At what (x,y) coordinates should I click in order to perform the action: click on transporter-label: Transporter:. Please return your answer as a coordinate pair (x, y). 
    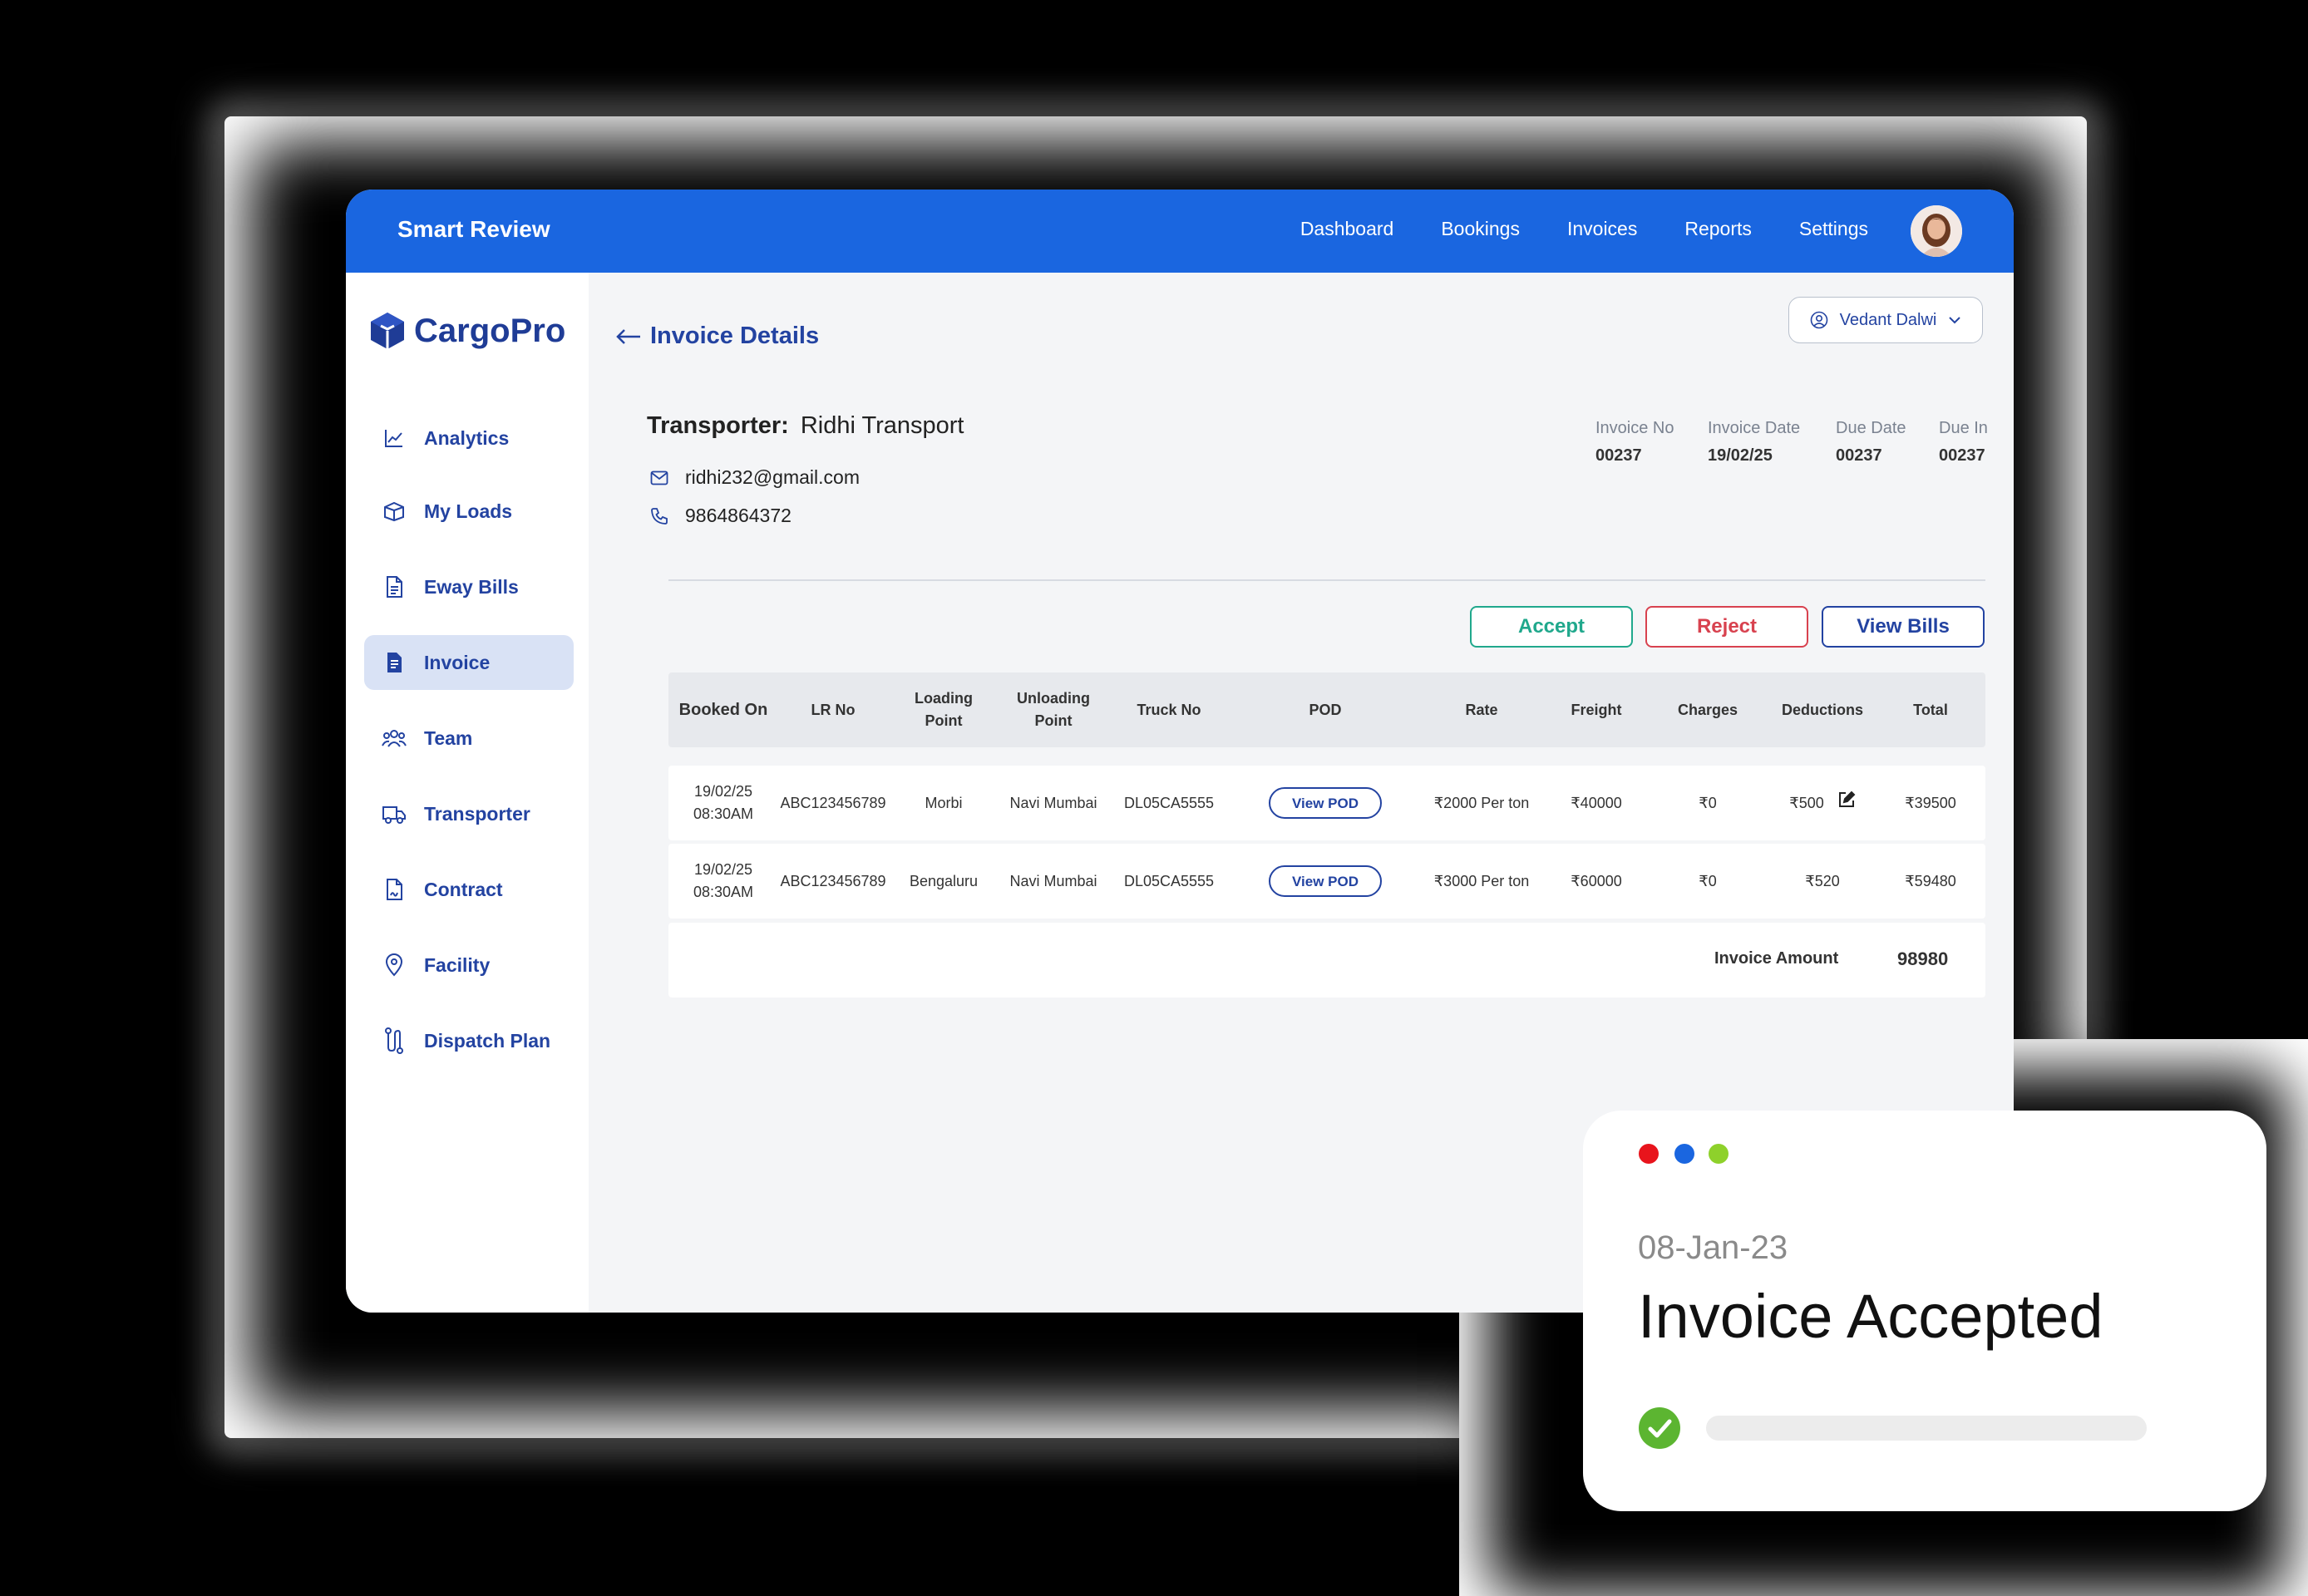
    Looking at the image, I should click on (718, 425).